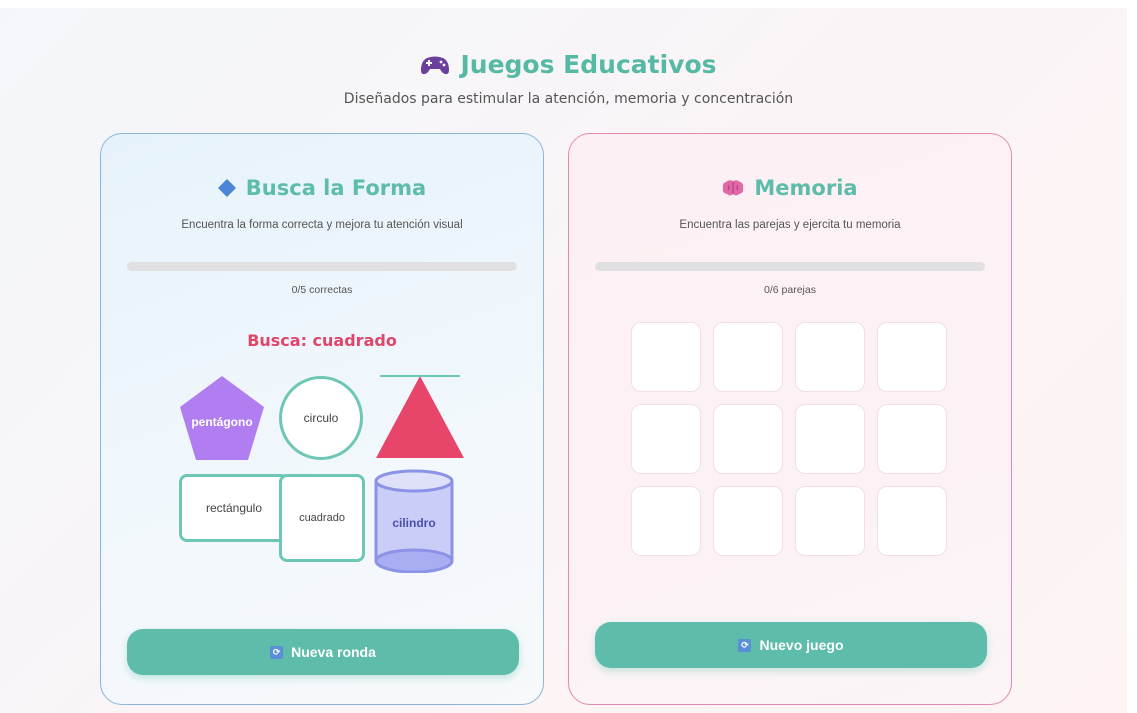 Image resolution: width=1137 pixels, height=713 pixels. Describe the element at coordinates (1132, 356) in the screenshot. I see `right-edge` at that location.